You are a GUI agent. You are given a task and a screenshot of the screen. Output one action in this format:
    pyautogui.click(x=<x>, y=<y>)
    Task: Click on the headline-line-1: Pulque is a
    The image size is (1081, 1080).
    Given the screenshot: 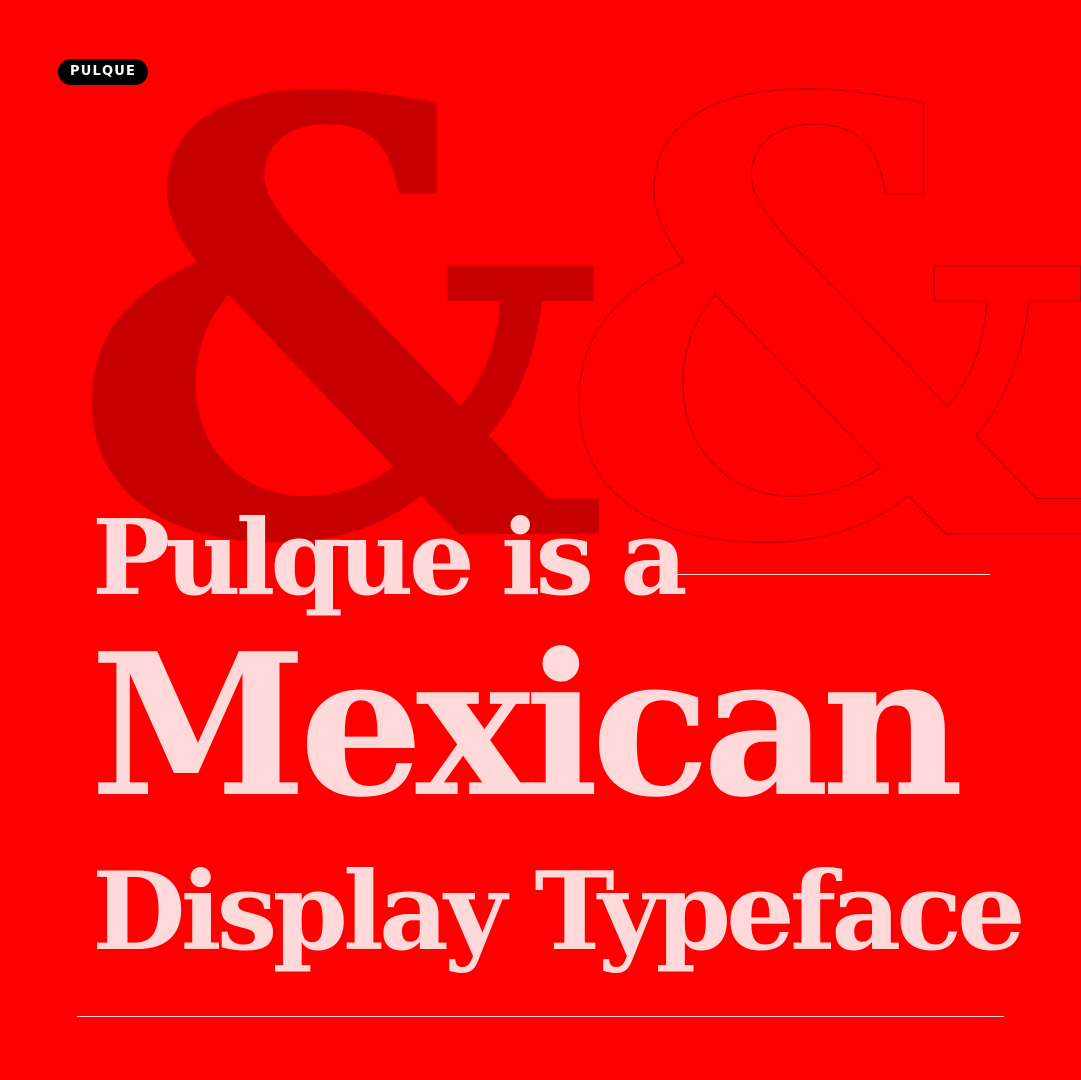 What is the action you would take?
    pyautogui.click(x=390, y=557)
    